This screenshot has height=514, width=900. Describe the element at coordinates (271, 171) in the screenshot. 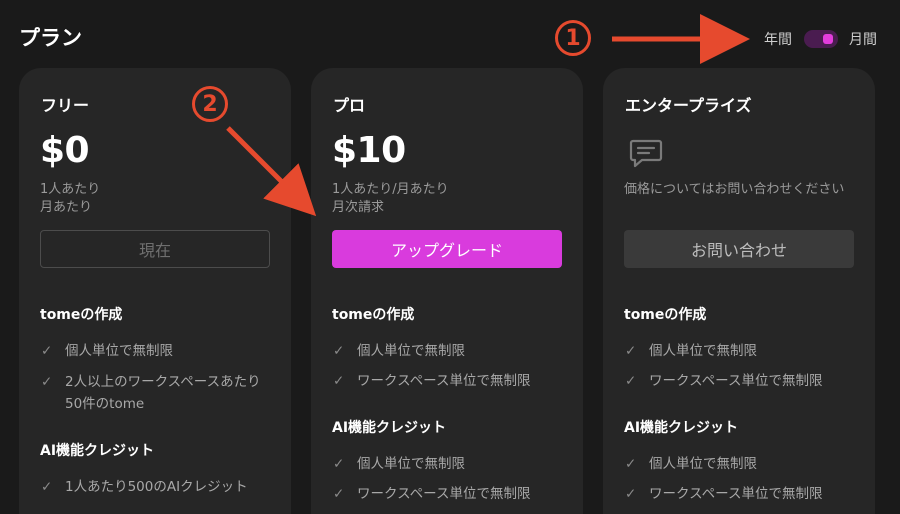

I see `arrow-to-upgrade-button` at that location.